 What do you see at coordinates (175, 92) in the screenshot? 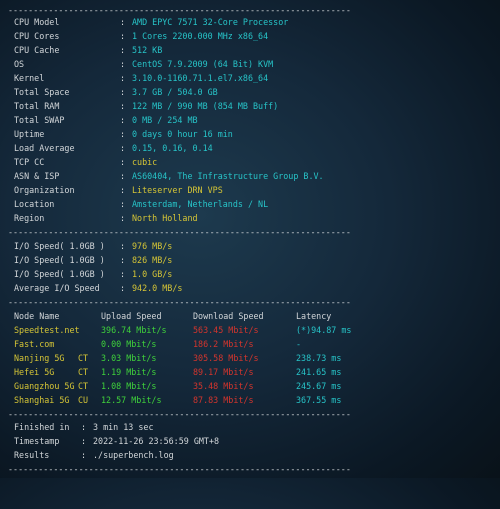
I see `info-value: 3.7 GB / 504.0 GB` at bounding box center [175, 92].